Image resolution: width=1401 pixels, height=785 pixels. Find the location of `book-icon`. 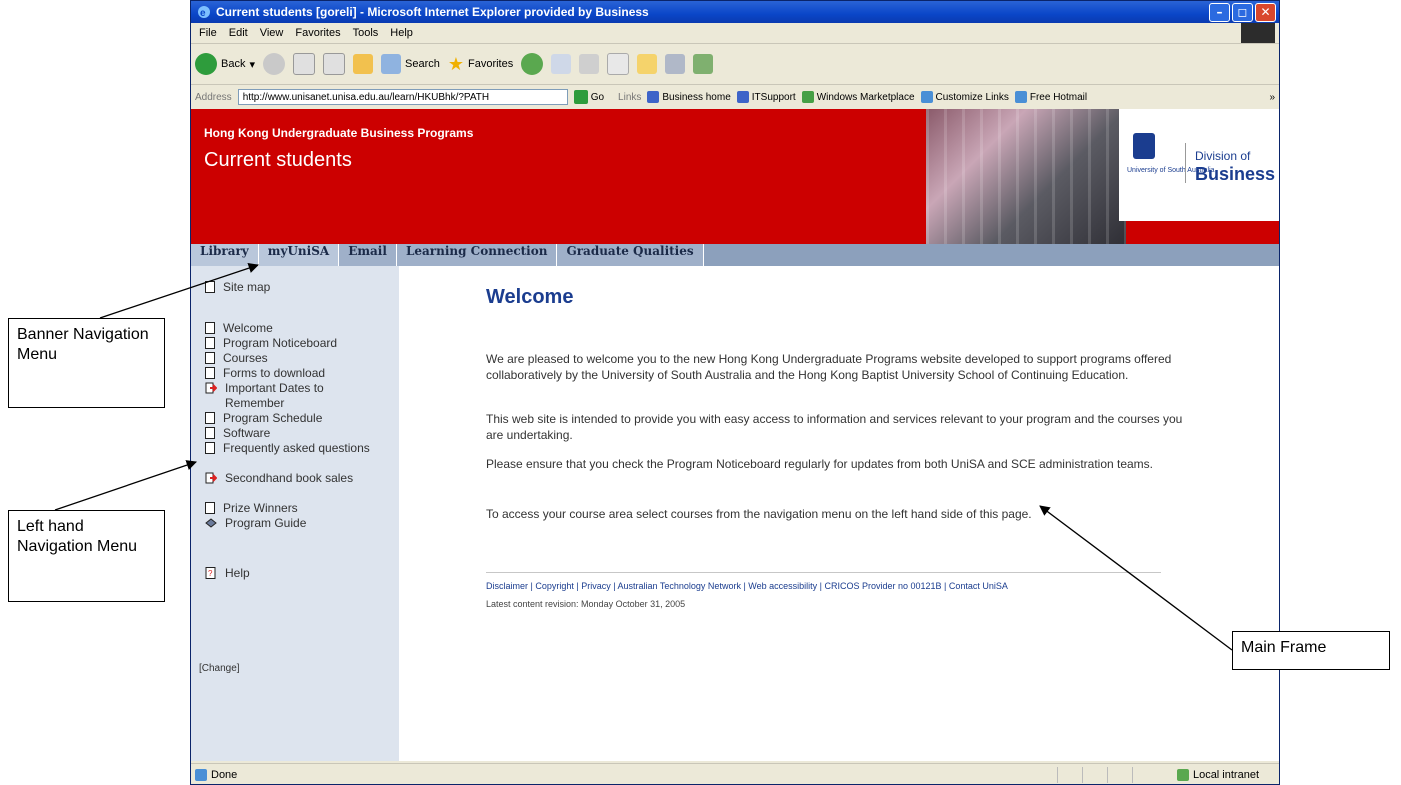

book-icon is located at coordinates (211, 523).